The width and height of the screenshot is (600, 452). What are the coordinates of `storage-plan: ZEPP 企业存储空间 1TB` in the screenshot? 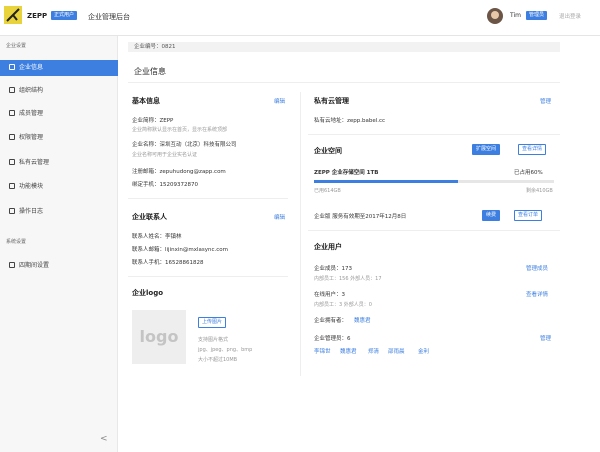 It's located at (346, 173).